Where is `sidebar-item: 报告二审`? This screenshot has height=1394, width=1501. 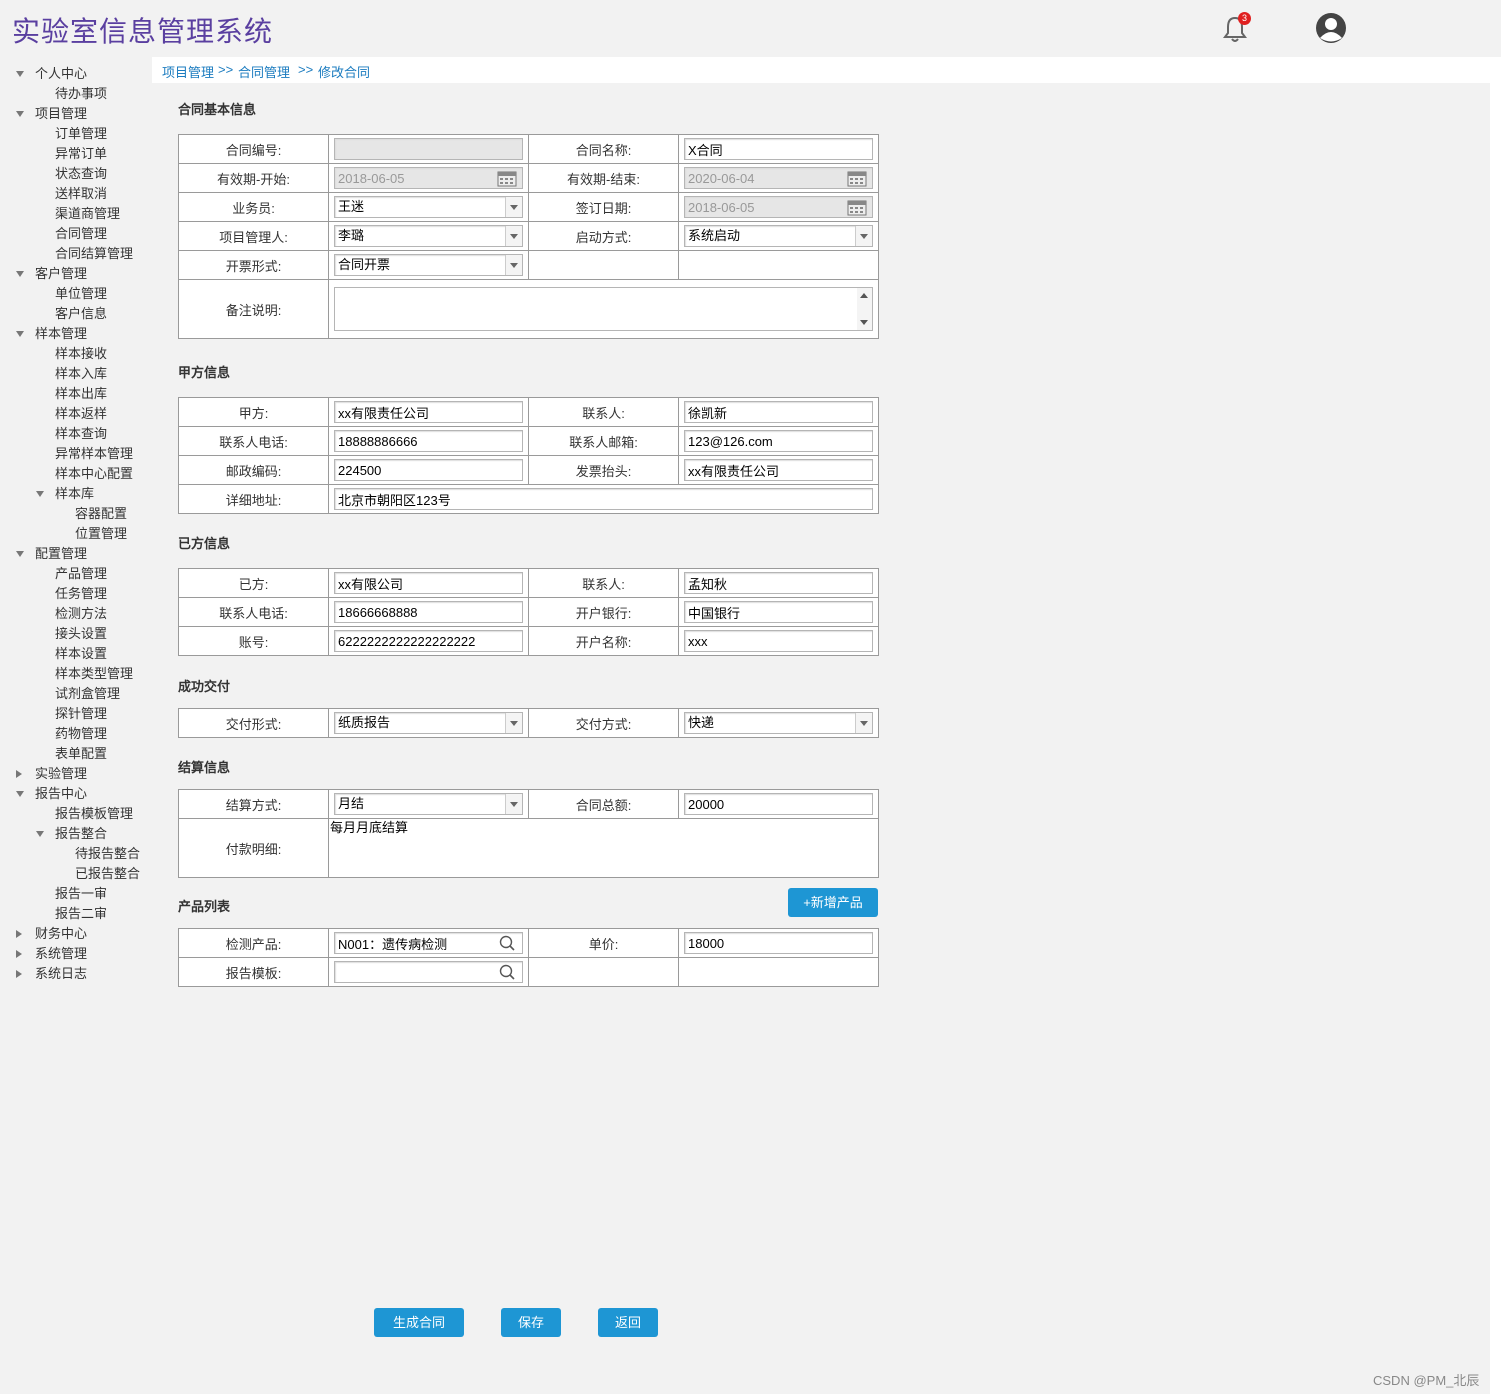
sidebar-item: 报告二审 is located at coordinates (81, 914).